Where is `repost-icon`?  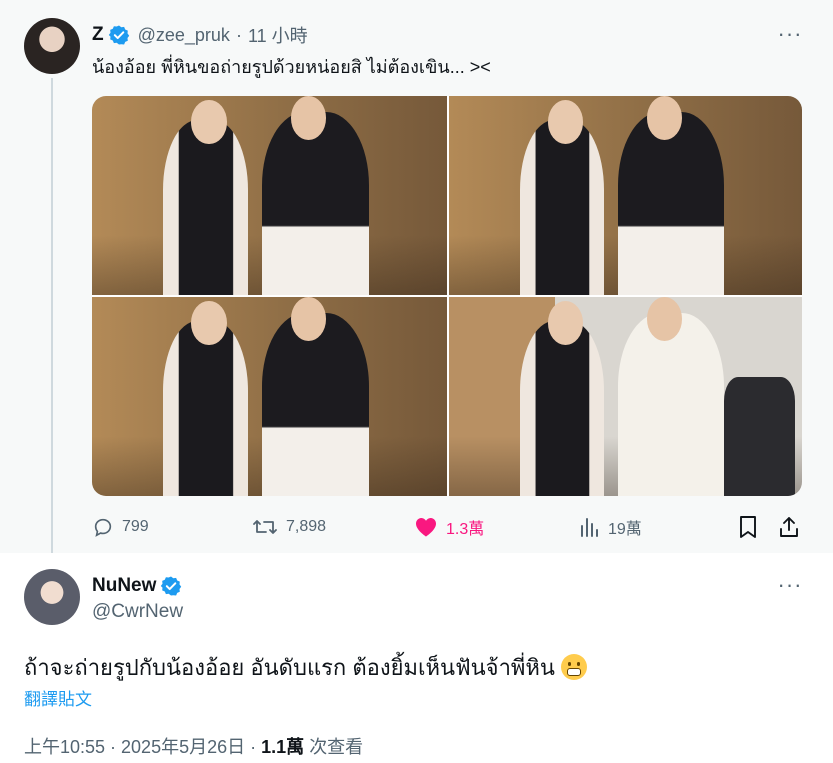 repost-icon is located at coordinates (265, 527).